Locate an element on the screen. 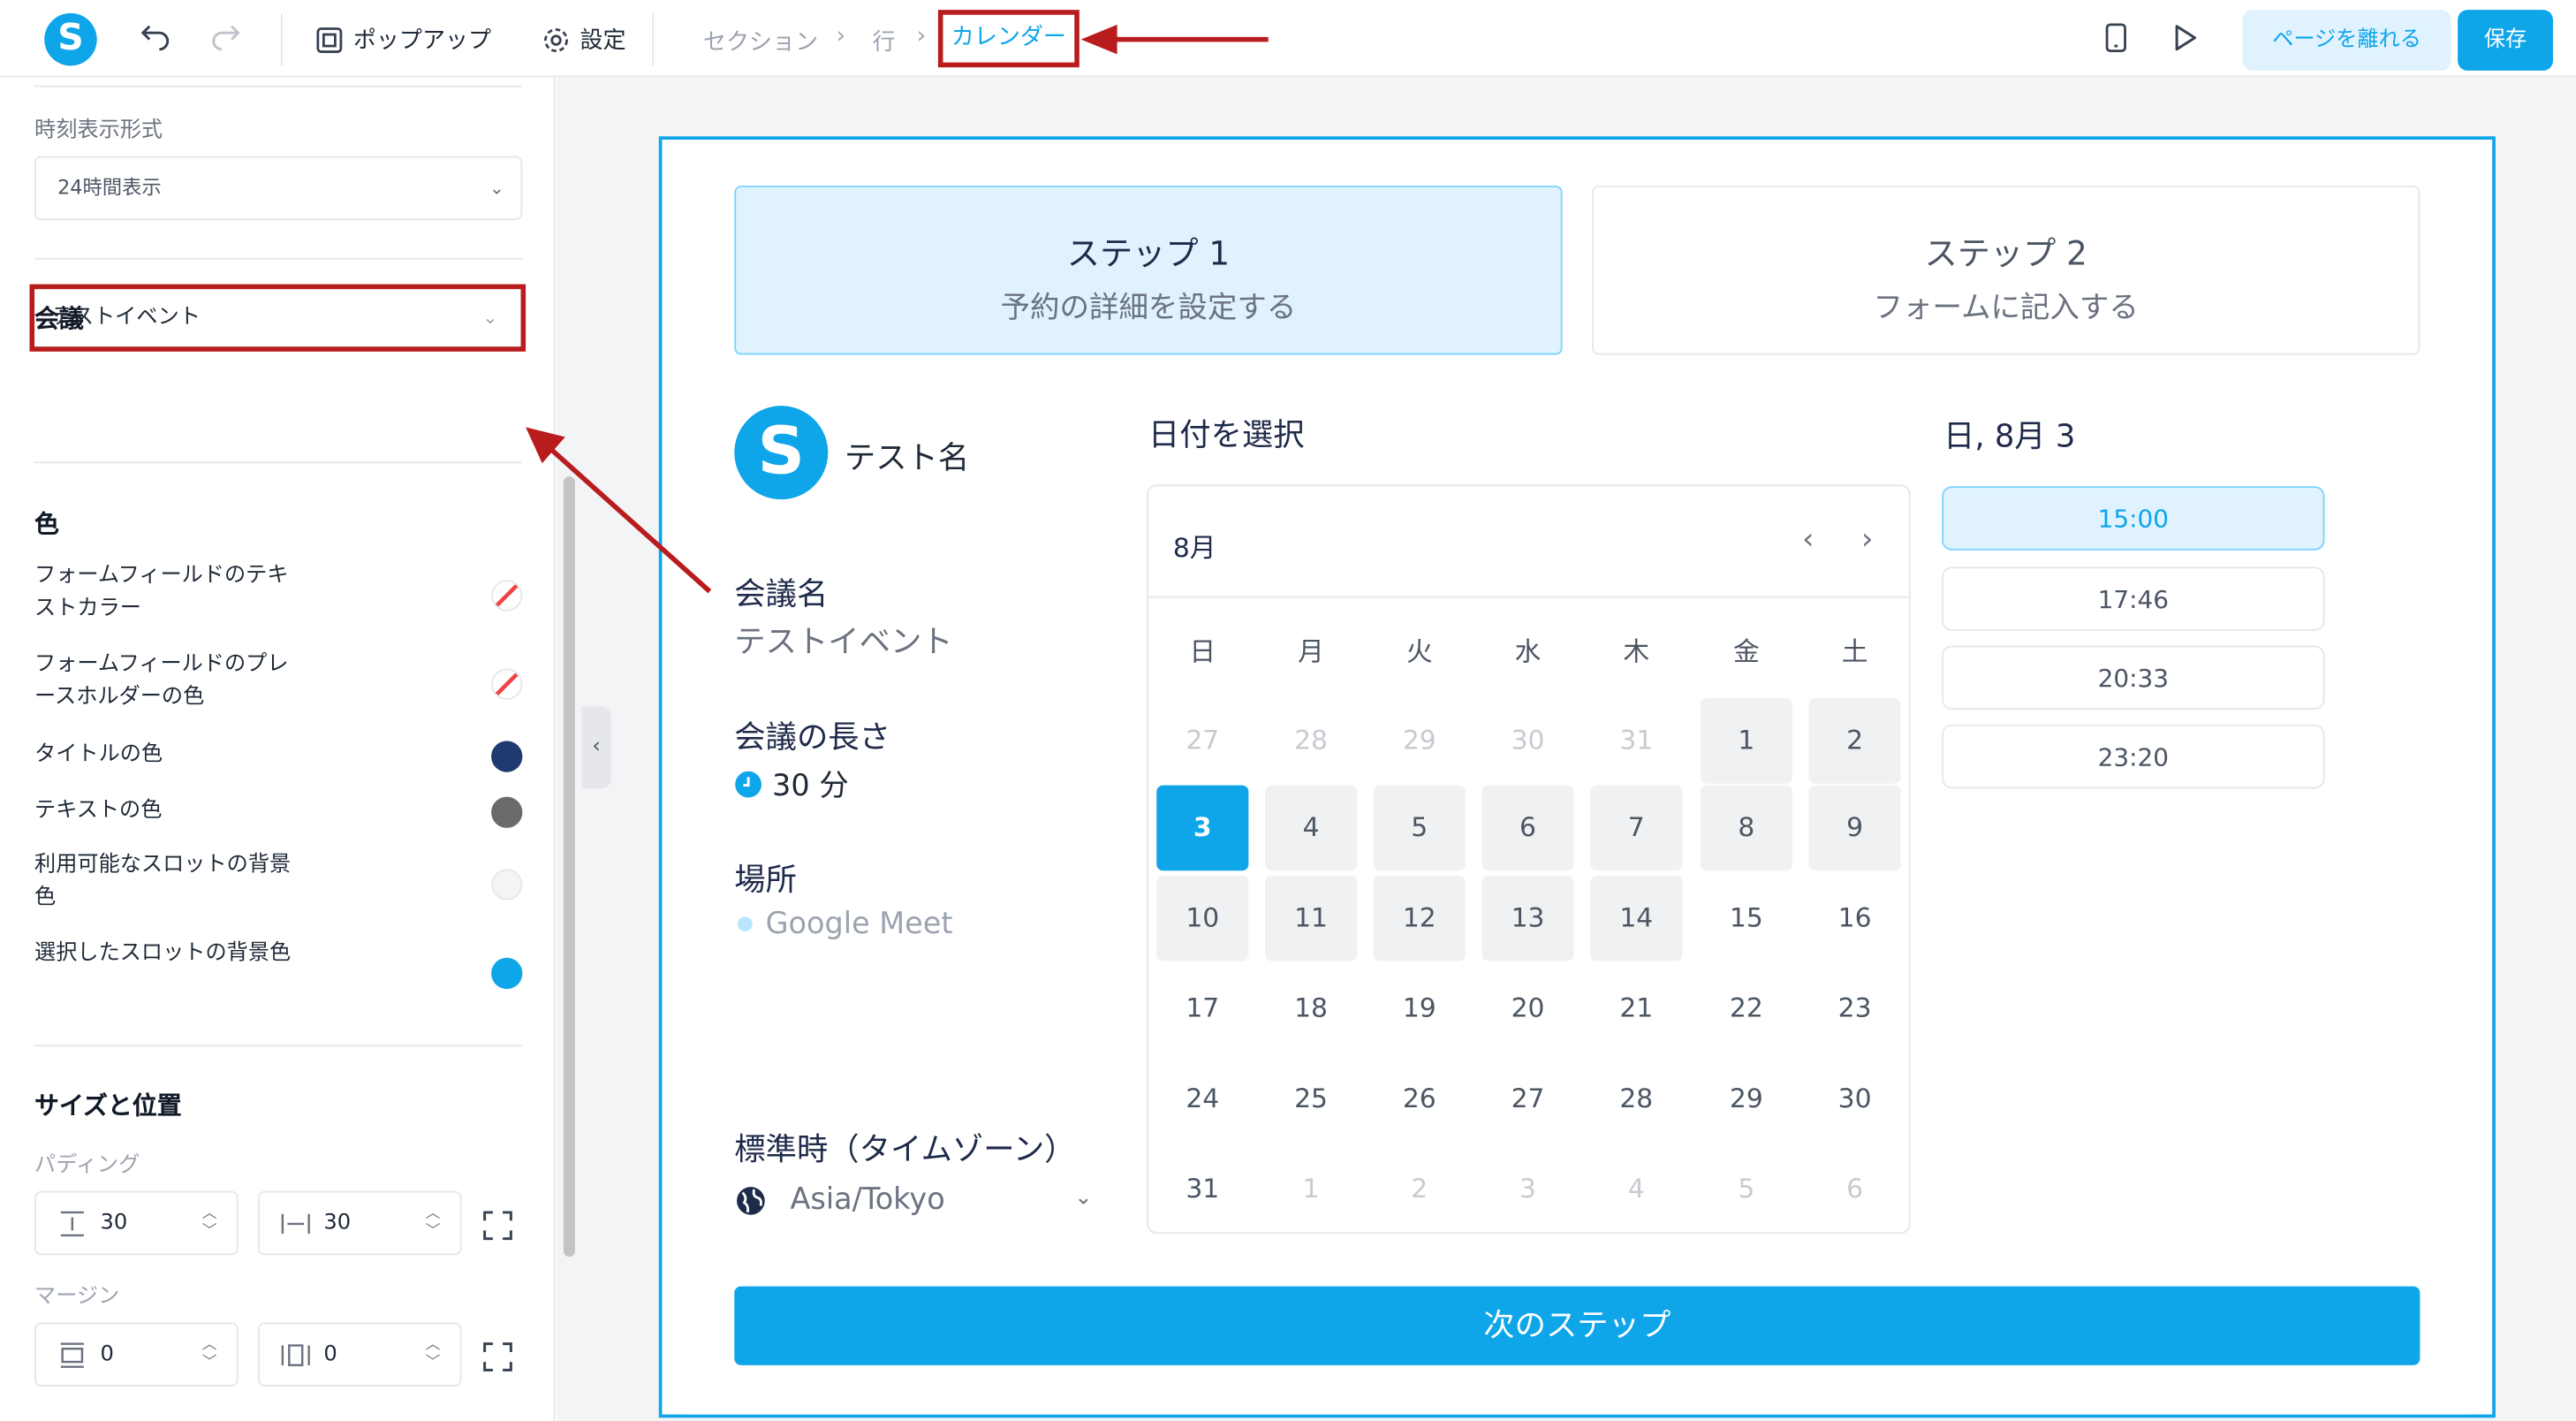  time-slot-selected: 15:00 is located at coordinates (2134, 518).